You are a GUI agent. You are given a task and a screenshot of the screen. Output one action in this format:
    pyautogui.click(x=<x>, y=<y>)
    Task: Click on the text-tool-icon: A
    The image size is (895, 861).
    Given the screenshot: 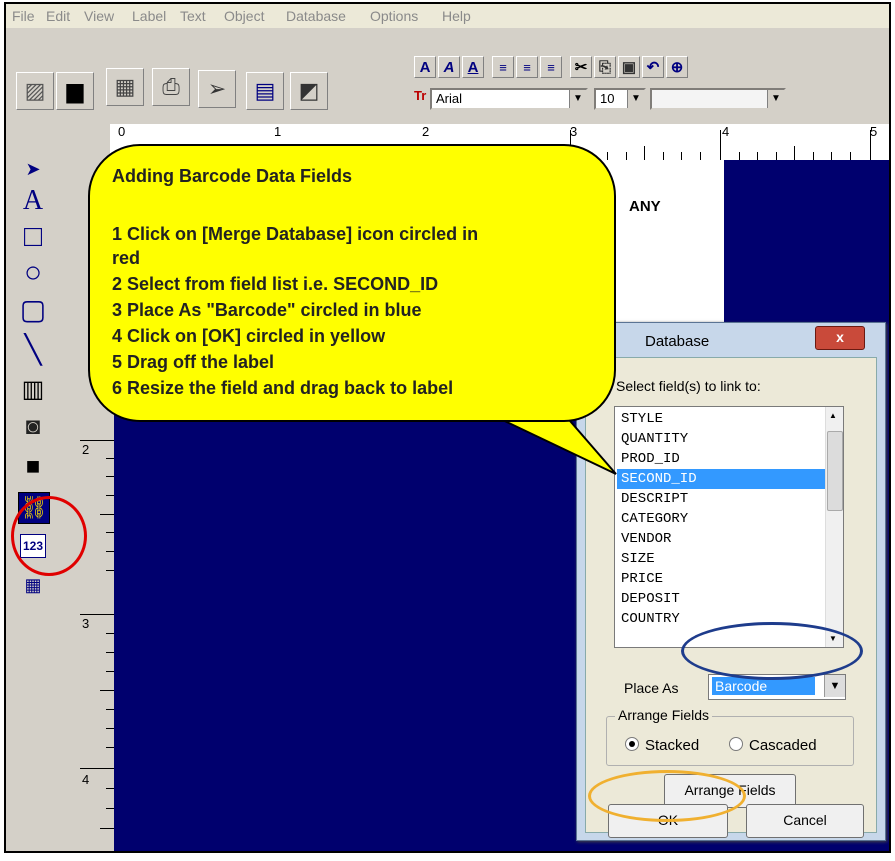 What is the action you would take?
    pyautogui.click(x=33, y=200)
    